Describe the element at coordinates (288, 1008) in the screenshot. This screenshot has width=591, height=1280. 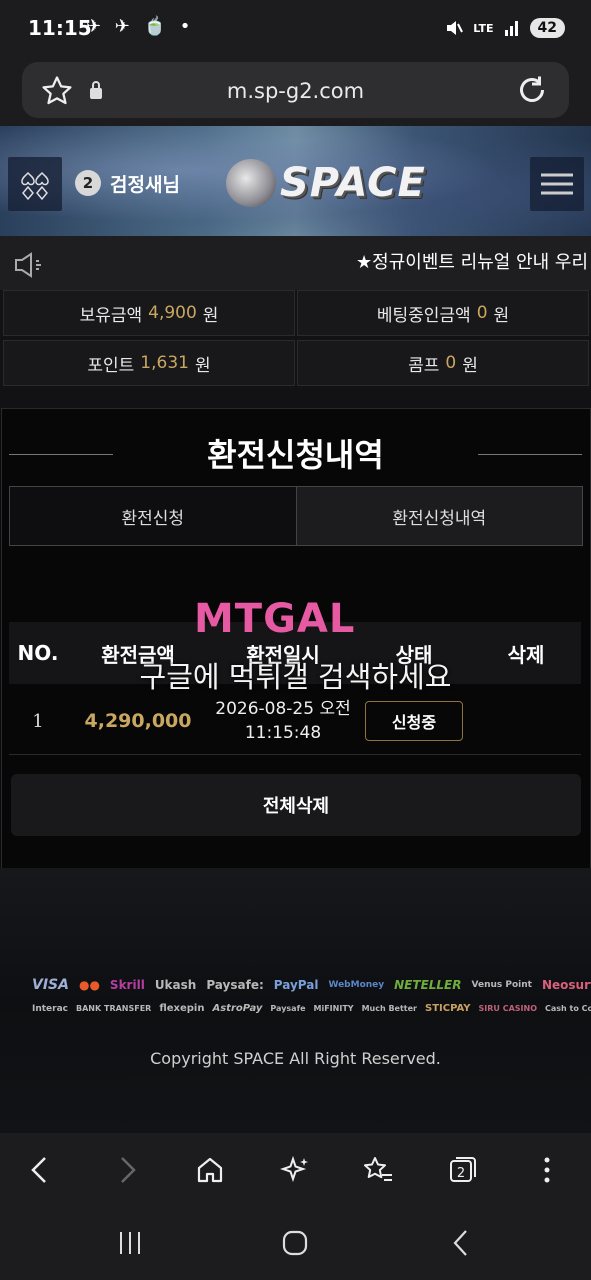
I see `payment-logo: Paysafe` at that location.